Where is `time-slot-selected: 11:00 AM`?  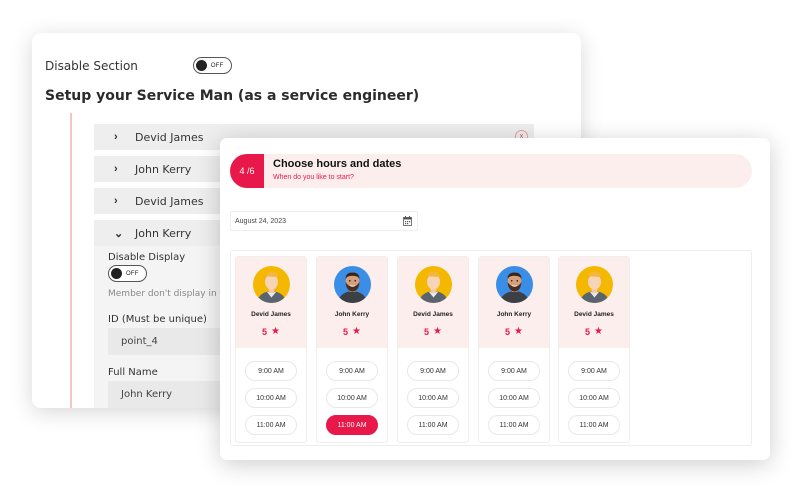
time-slot-selected: 11:00 AM is located at coordinates (352, 425).